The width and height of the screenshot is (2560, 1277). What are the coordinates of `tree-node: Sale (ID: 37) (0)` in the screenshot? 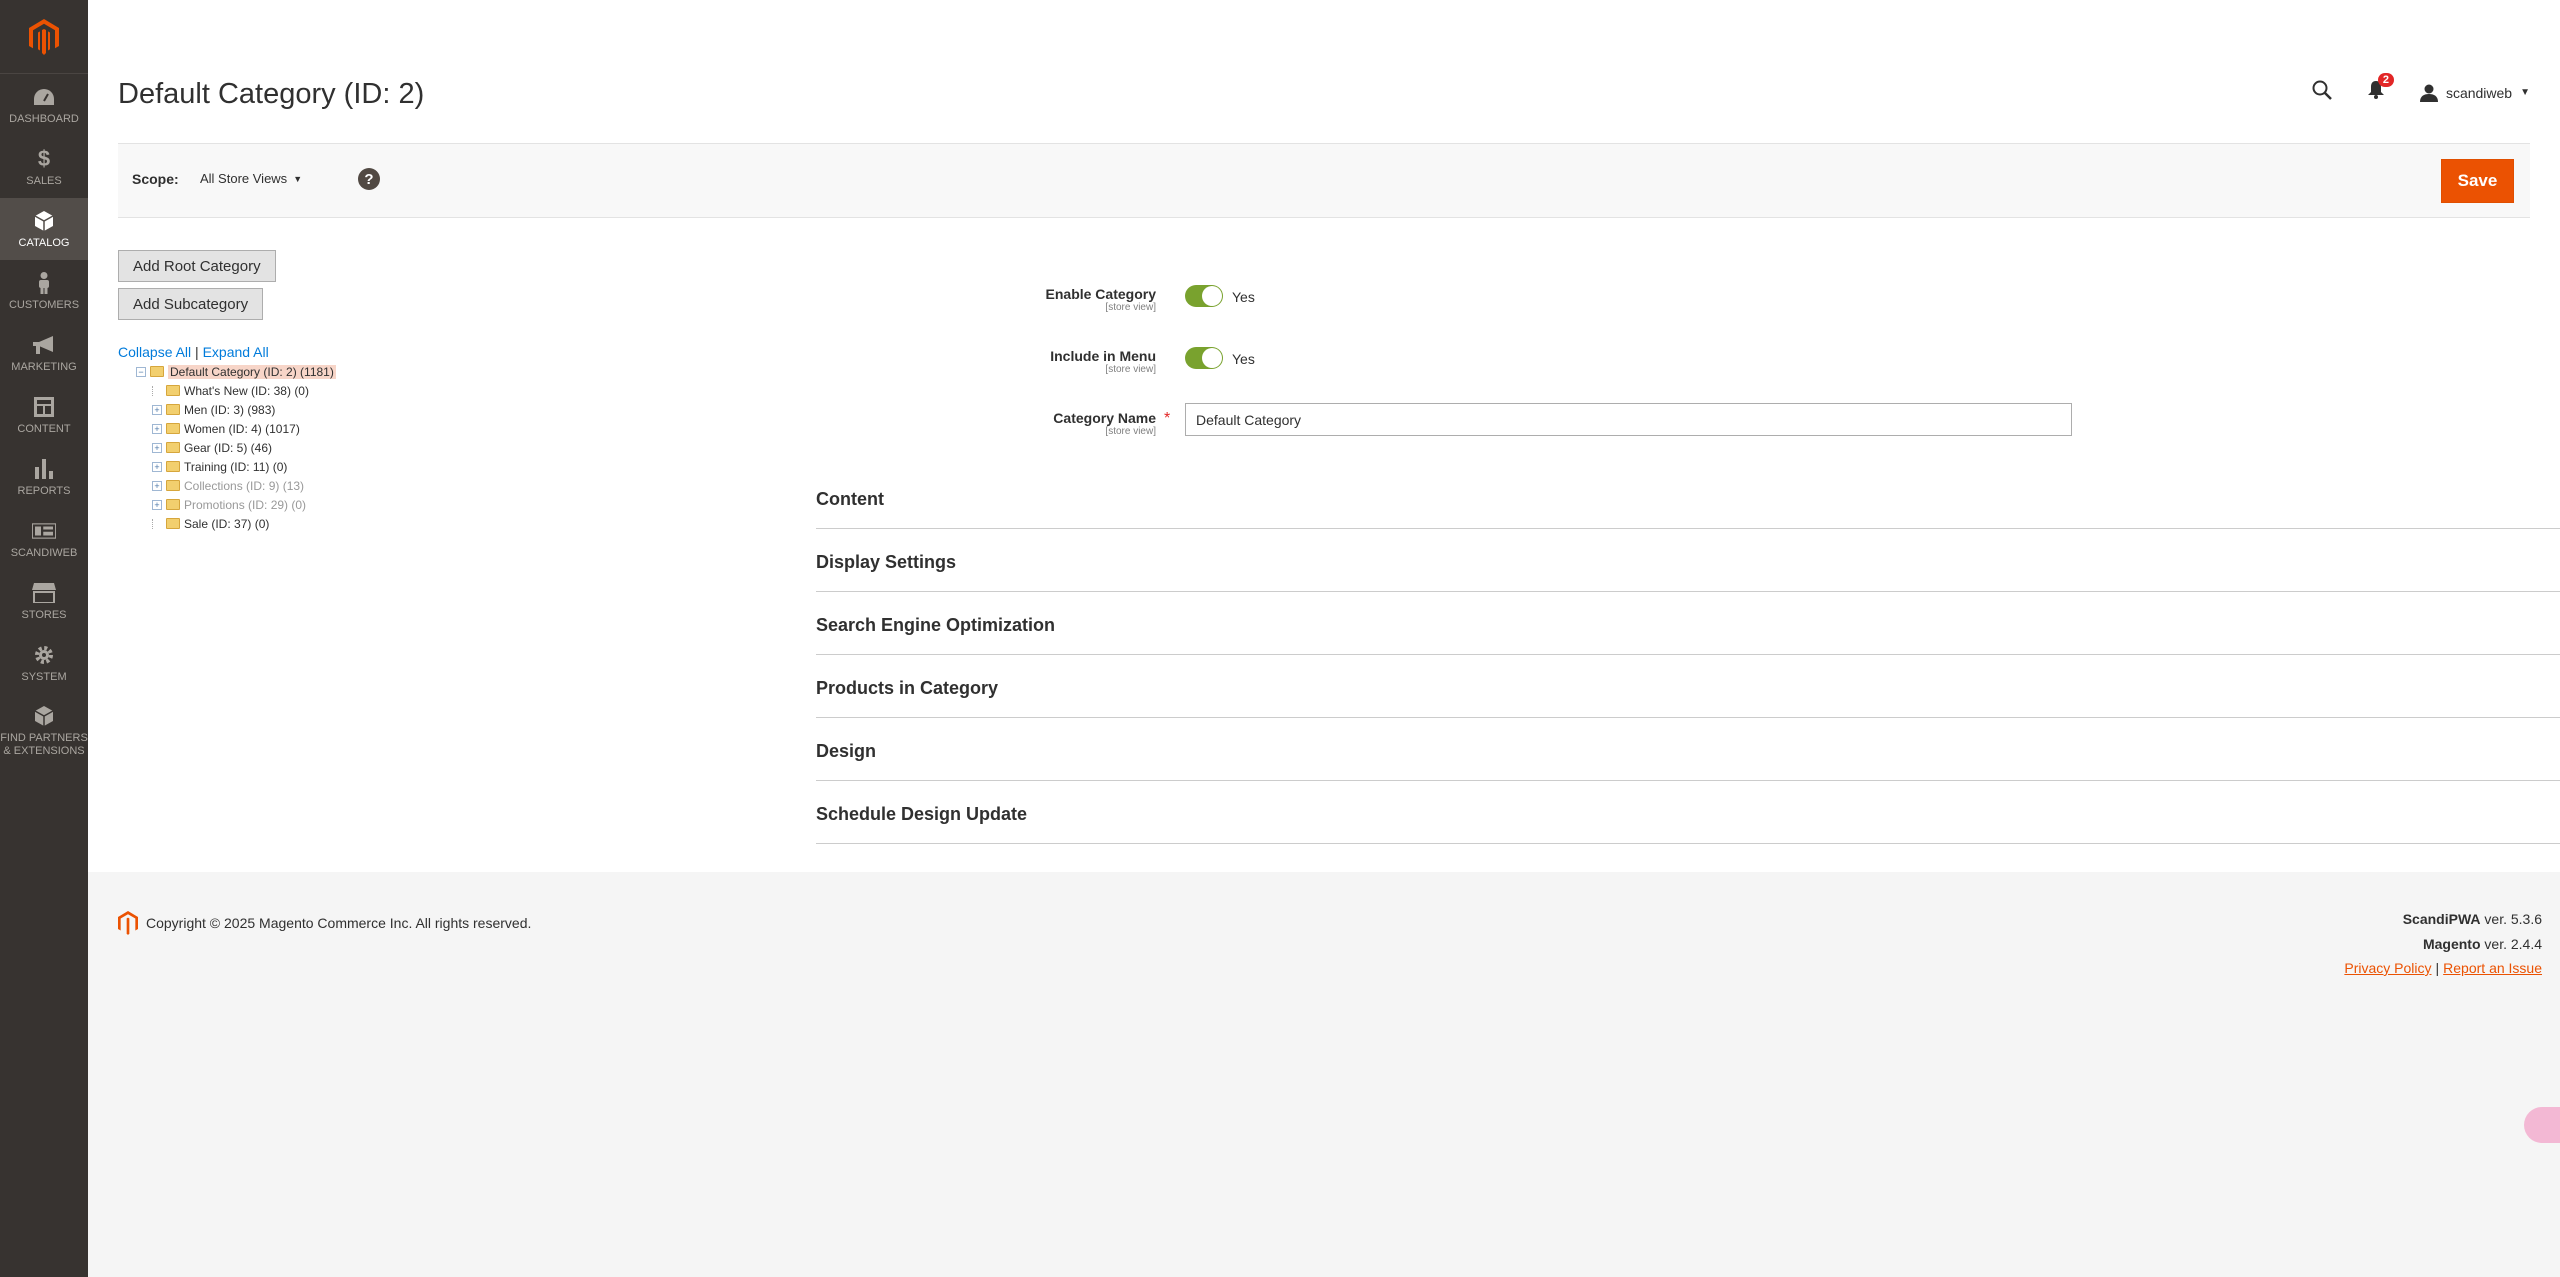 It's located at (236, 523).